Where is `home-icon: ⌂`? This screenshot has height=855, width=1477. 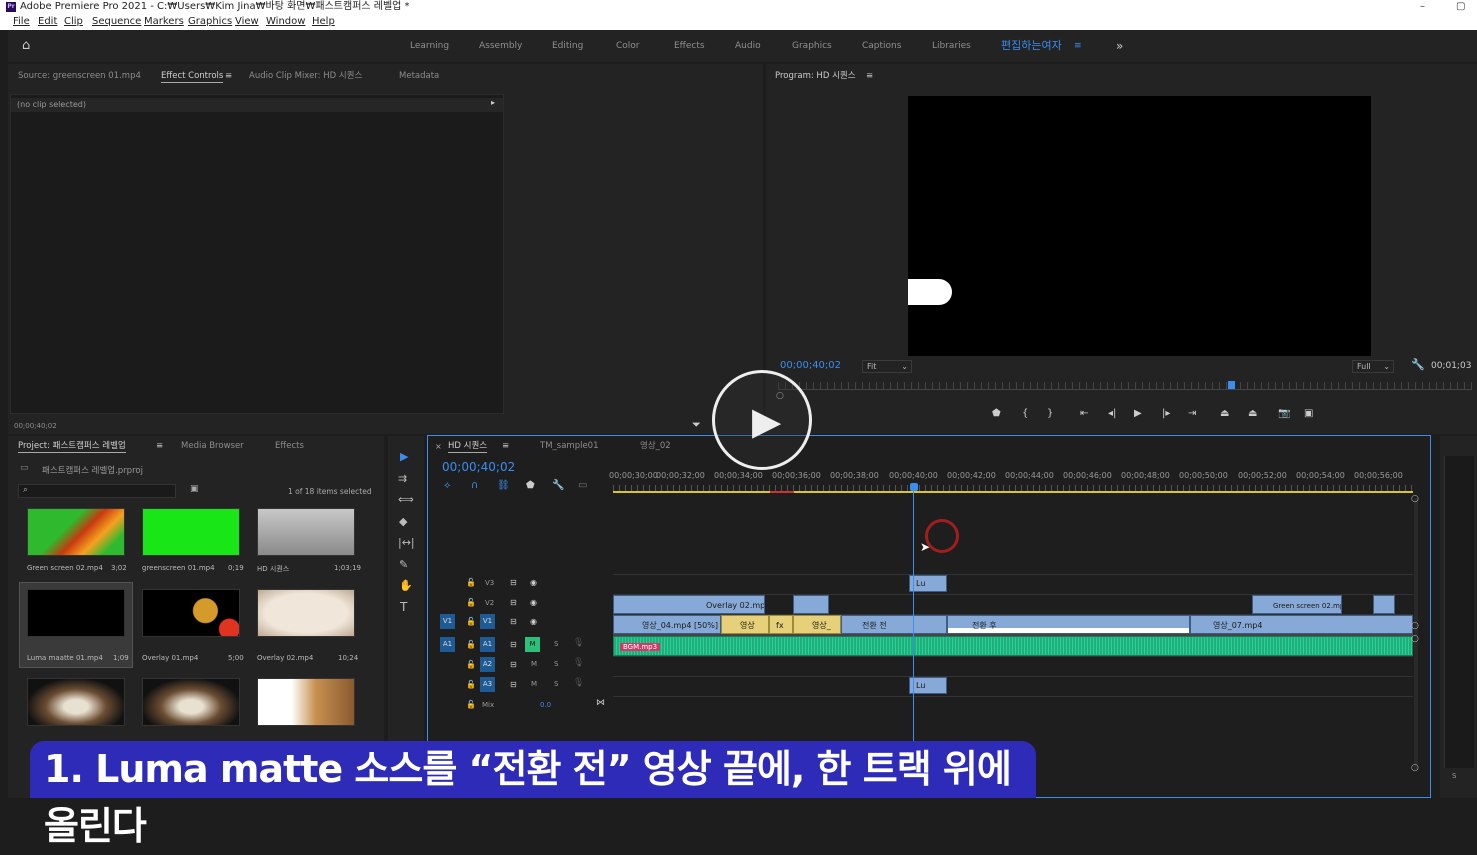 home-icon: ⌂ is located at coordinates (26, 46).